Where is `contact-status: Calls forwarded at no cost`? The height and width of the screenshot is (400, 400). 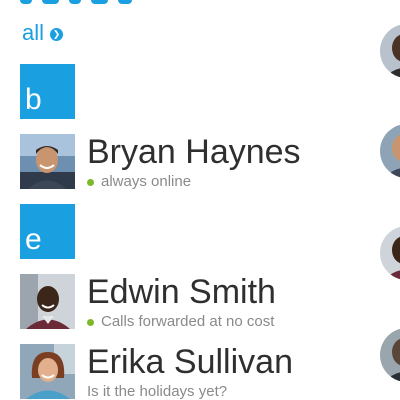
contact-status: Calls forwarded at no cost is located at coordinates (188, 321).